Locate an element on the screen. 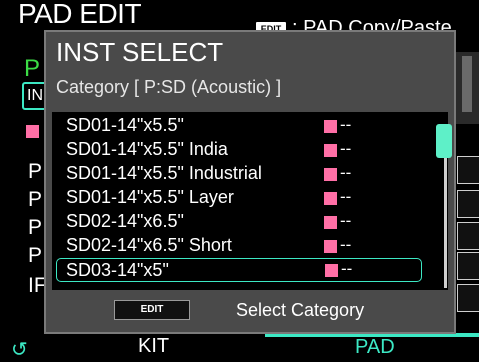 This screenshot has height=362, width=479. list-item: SD01-14"x5.5" India -- is located at coordinates (244, 150).